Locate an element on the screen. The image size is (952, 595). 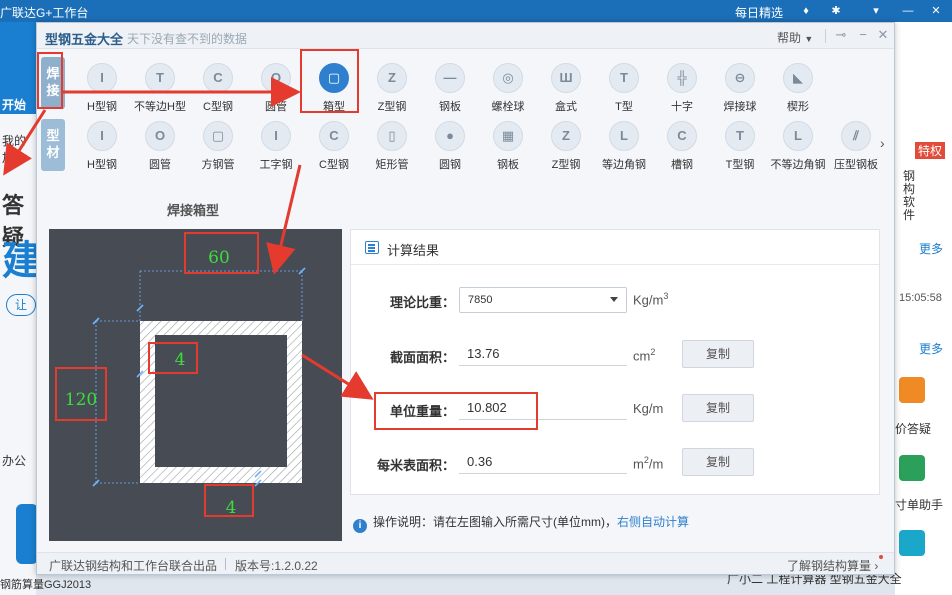
material-shape-item: T T型钢 is located at coordinates (740, 147).